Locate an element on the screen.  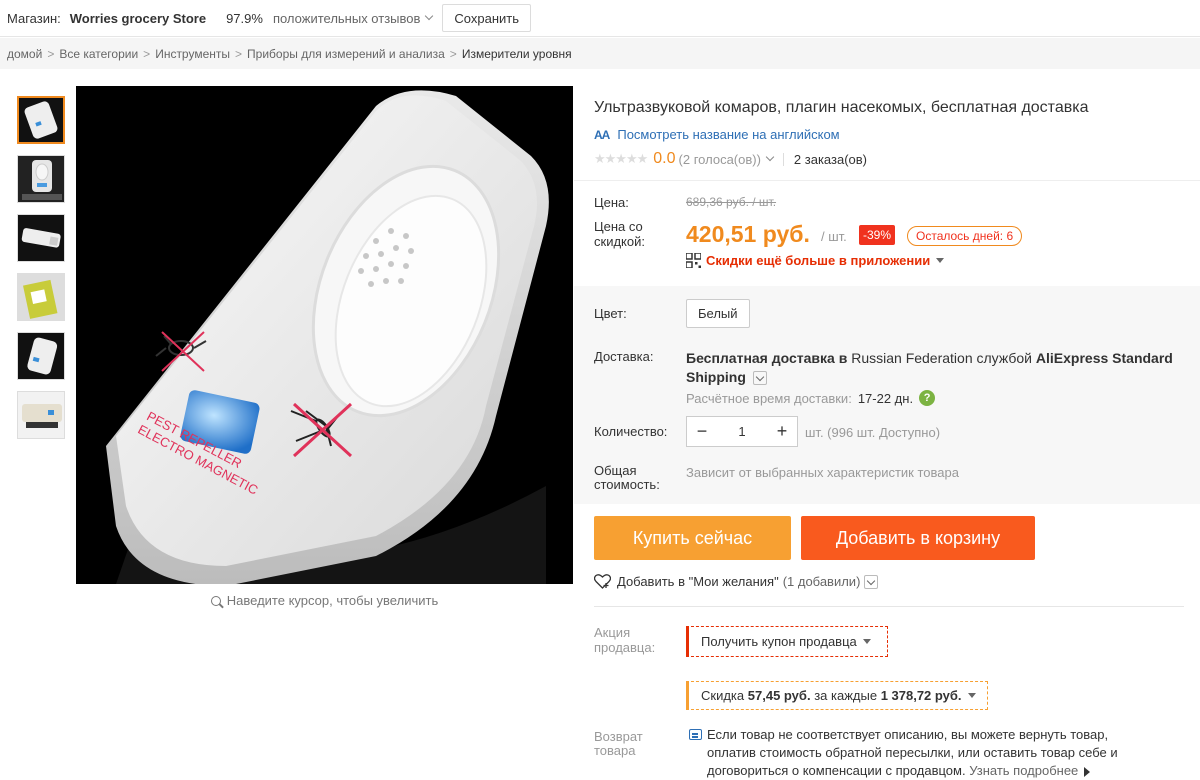
zoom-hint-text: Наведите курсор, чтобы увеличить is located at coordinates (332, 600).